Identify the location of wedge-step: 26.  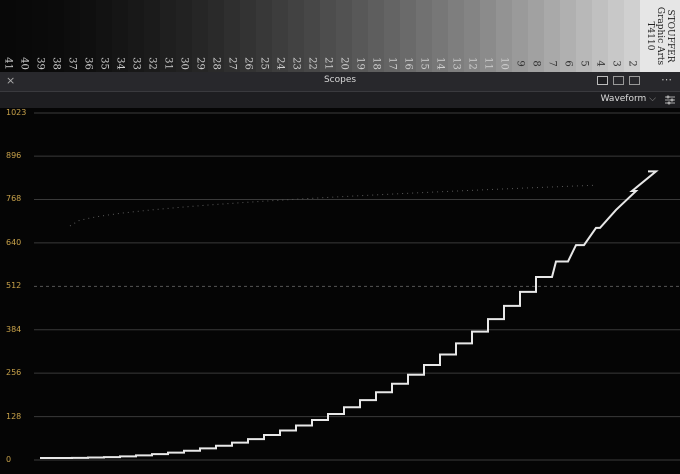
(248, 36).